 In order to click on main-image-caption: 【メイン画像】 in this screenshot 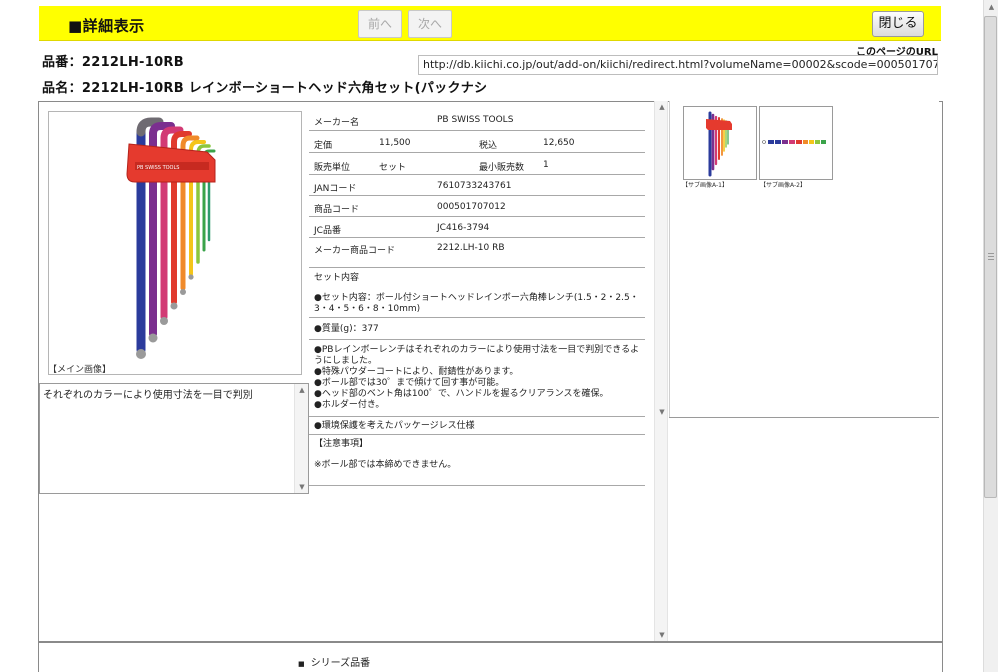, I will do `click(80, 370)`.